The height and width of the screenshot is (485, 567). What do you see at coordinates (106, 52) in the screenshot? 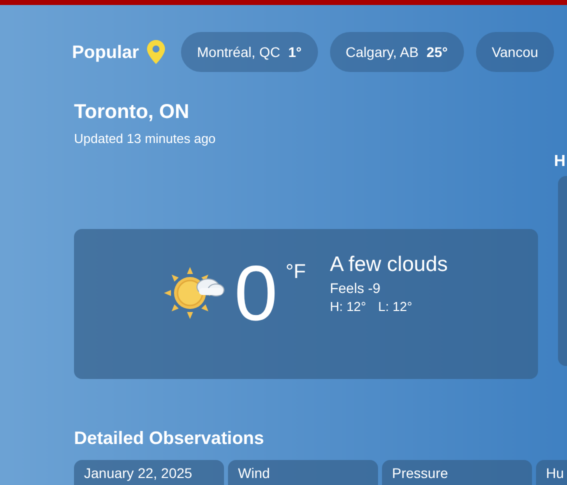
I see `popular-label: Popular` at bounding box center [106, 52].